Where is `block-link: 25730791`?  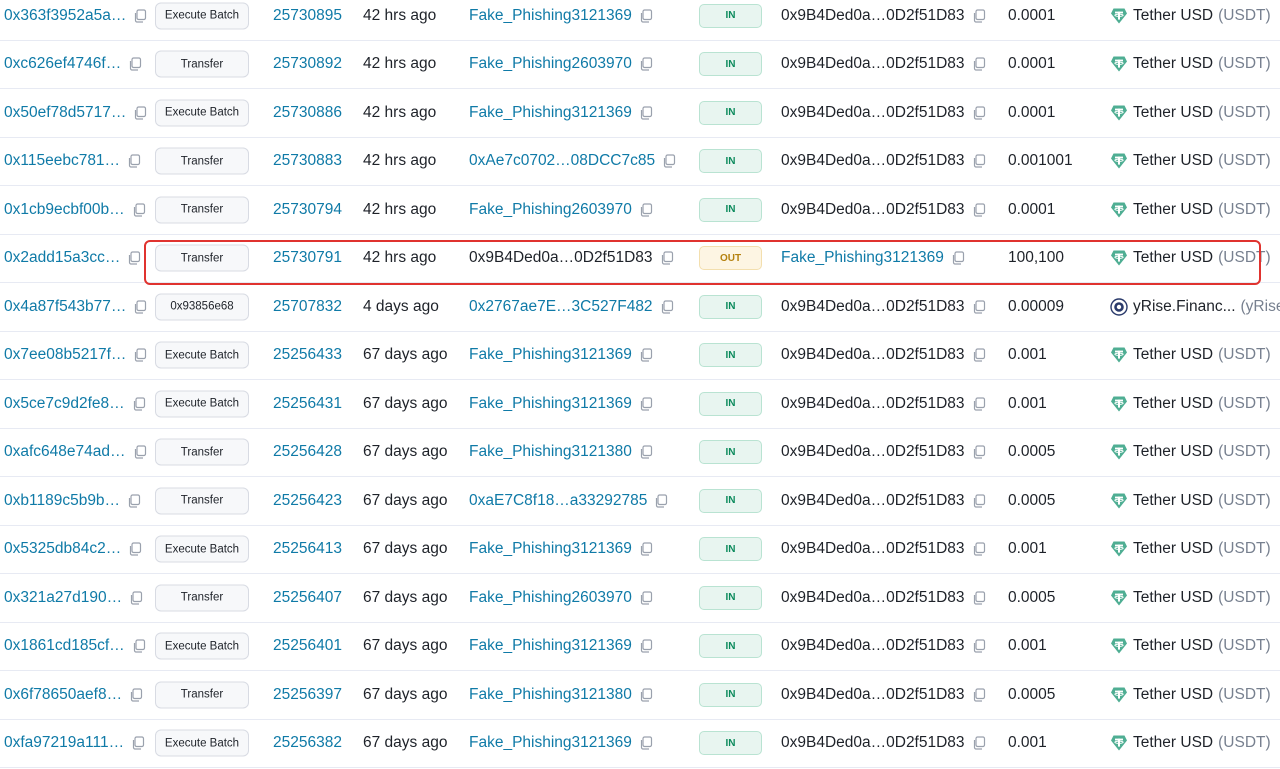
block-link: 25730791 is located at coordinates (307, 258).